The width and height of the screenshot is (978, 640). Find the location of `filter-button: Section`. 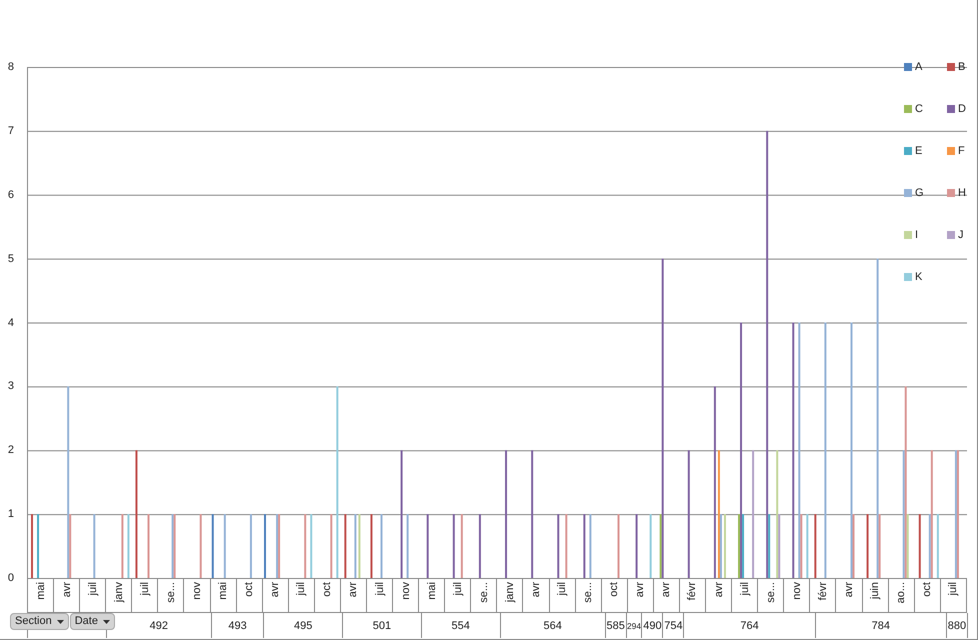

filter-button: Section is located at coordinates (39, 621).